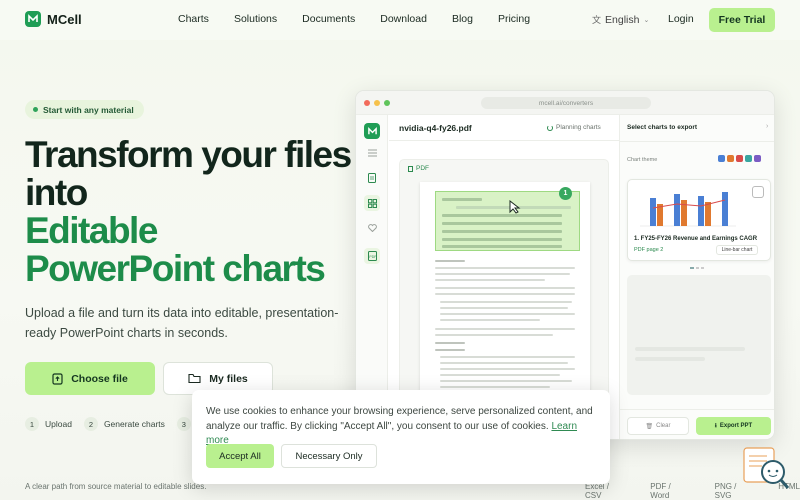 This screenshot has width=800, height=500. I want to click on svg-text: PDF, so click(372, 257).